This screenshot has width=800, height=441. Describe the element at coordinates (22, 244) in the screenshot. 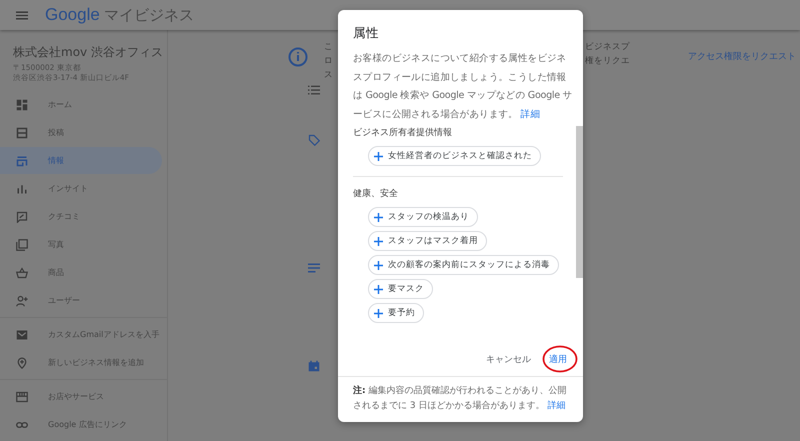

I see `photos-icon` at that location.